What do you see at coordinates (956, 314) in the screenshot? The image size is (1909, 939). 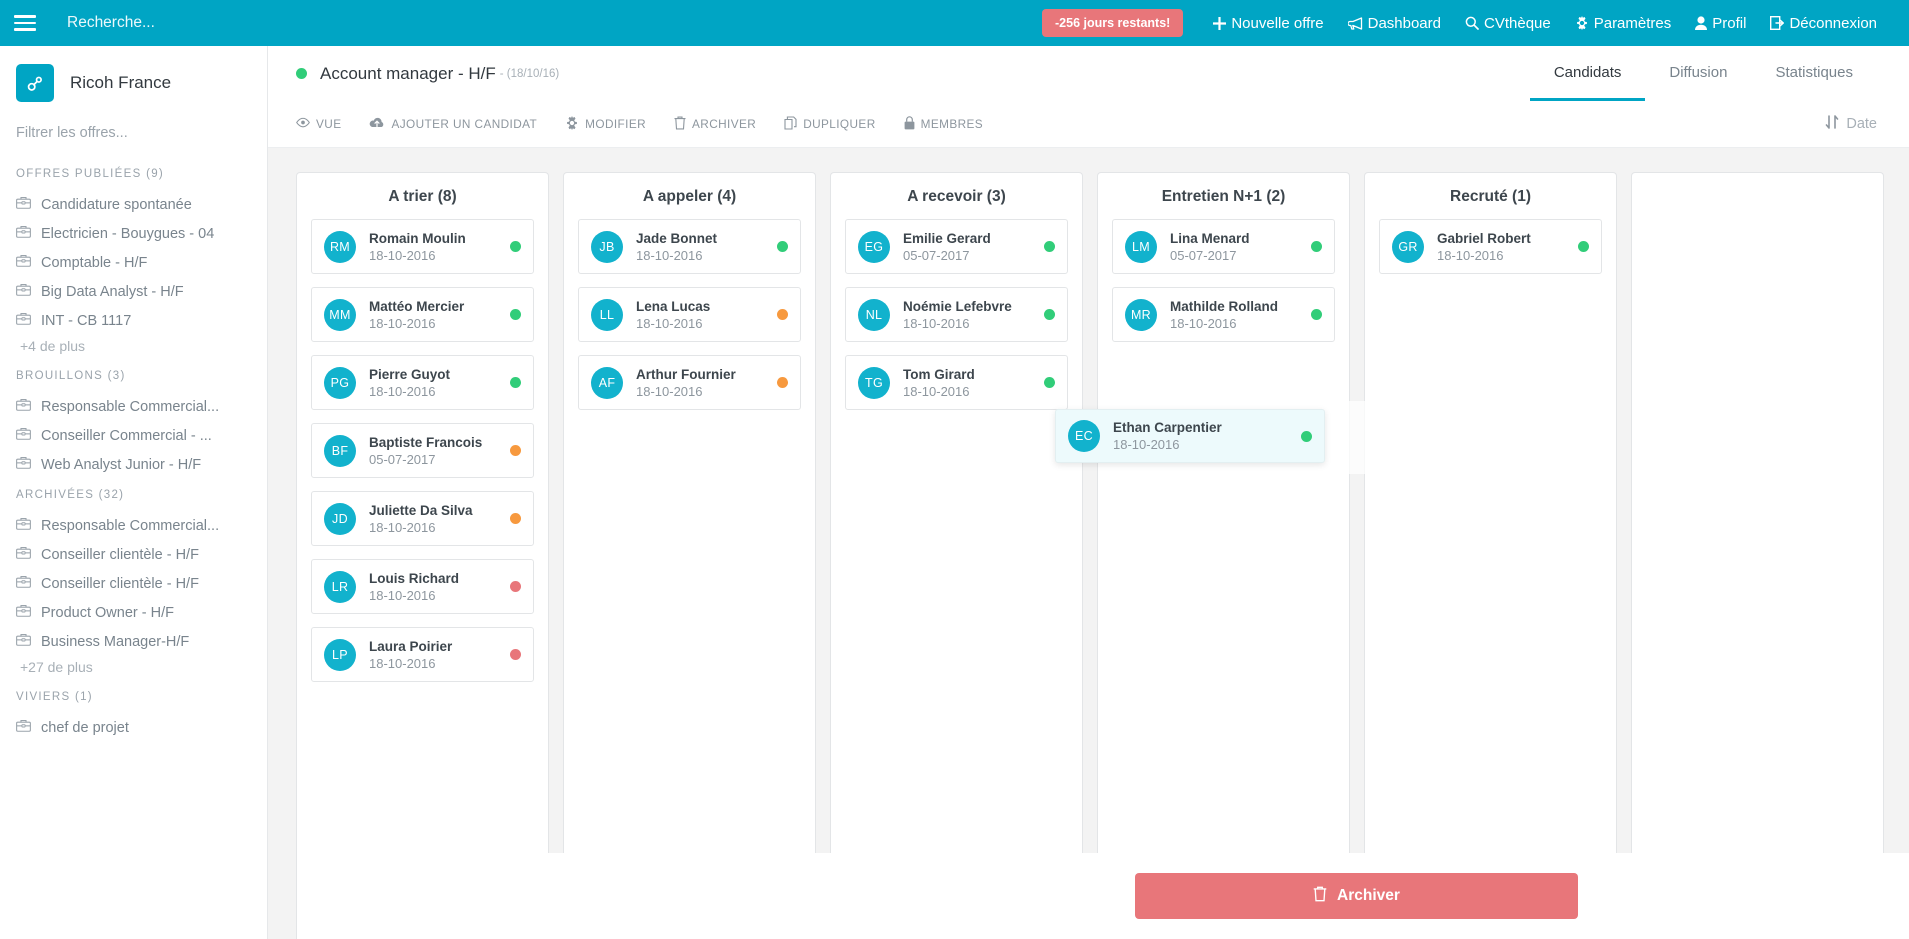 I see `candidate-card: NL Noémie Lefebvre 18-10-2016` at bounding box center [956, 314].